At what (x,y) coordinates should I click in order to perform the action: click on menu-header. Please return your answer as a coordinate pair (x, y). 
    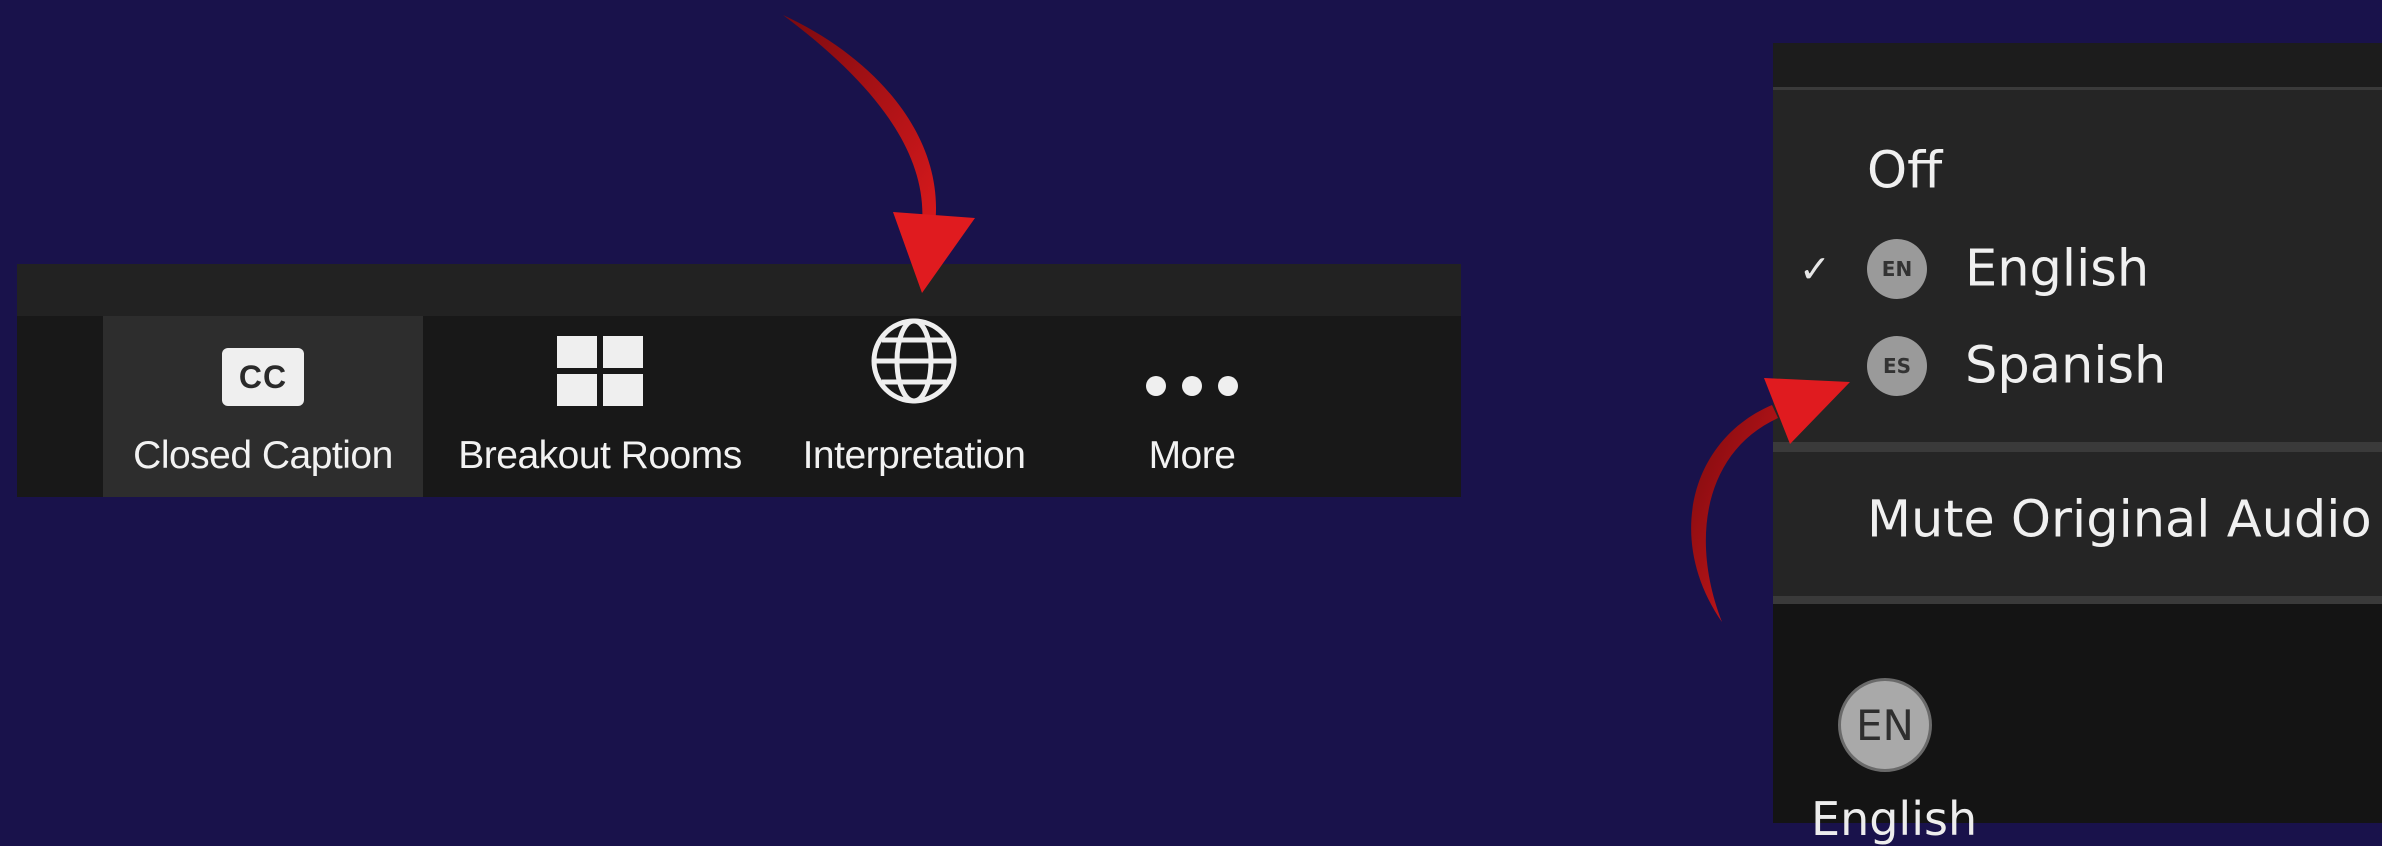
    Looking at the image, I should click on (2077, 65).